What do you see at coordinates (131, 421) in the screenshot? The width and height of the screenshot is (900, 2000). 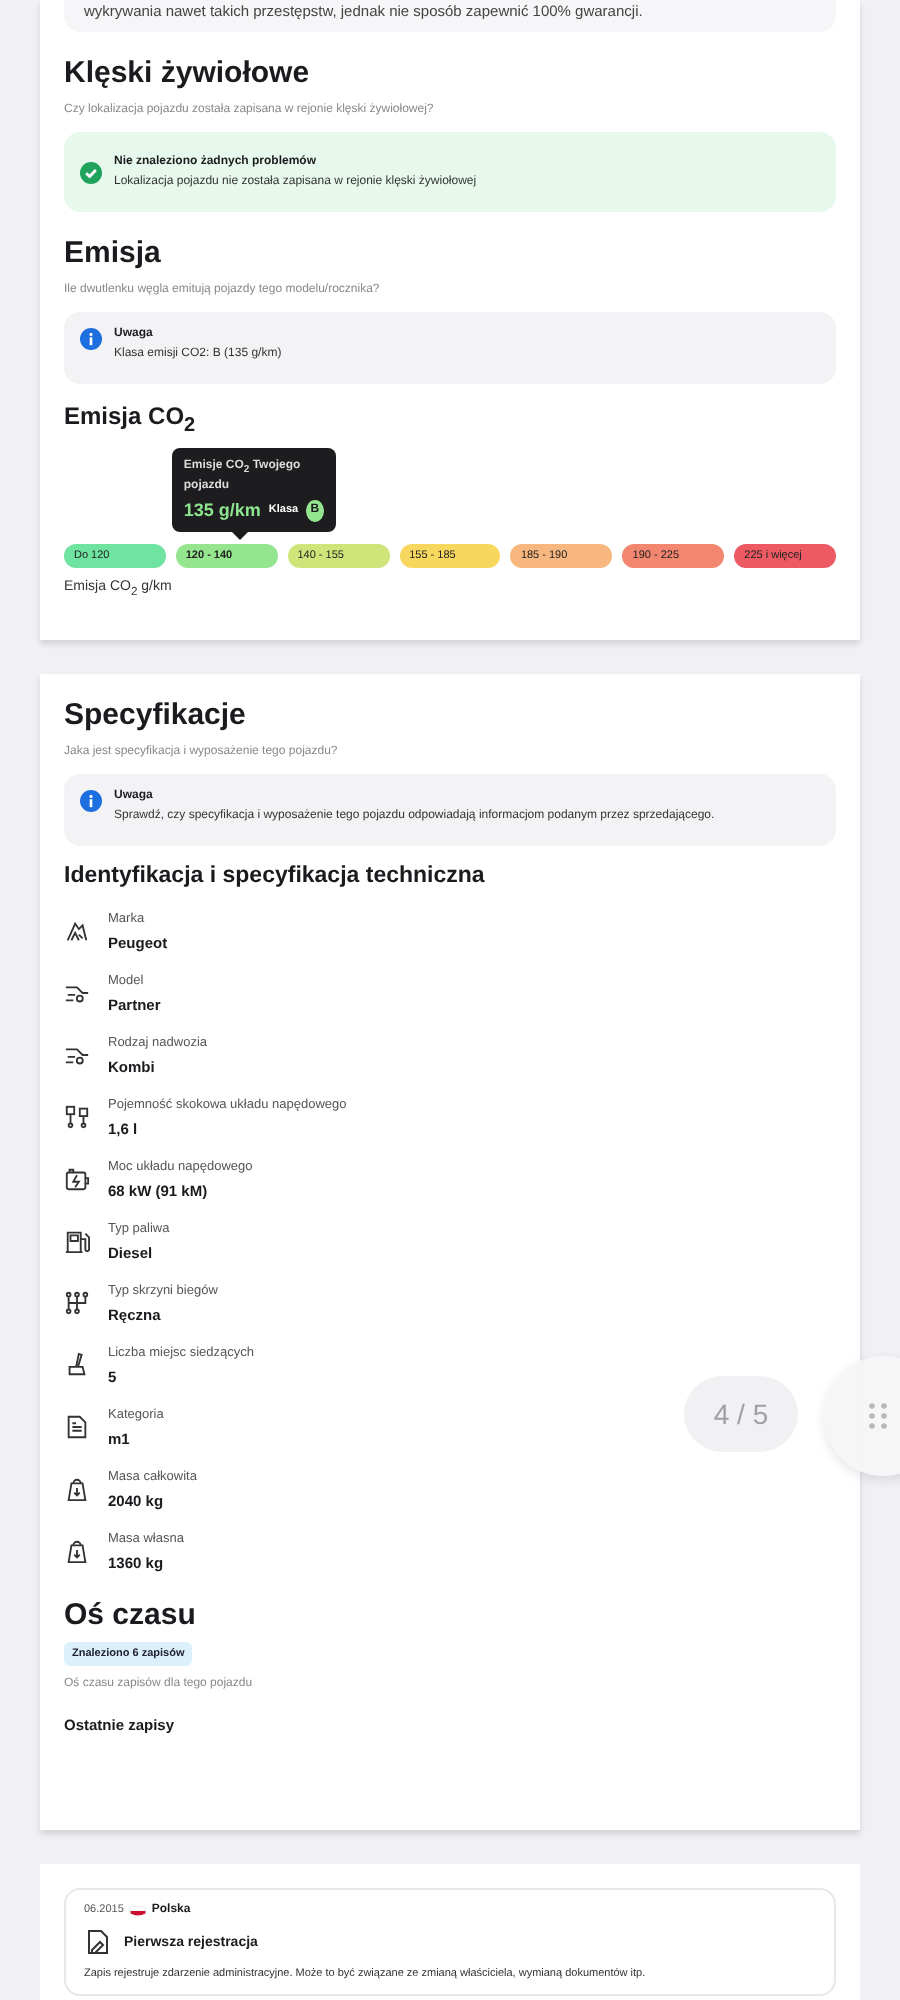 I see `chart-title: Emisja CO$_{2}$` at bounding box center [131, 421].